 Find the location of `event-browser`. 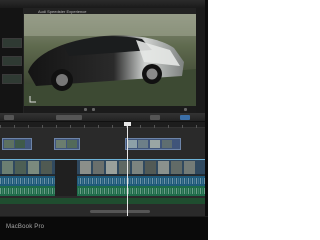

event-browser is located at coordinates (12, 60).